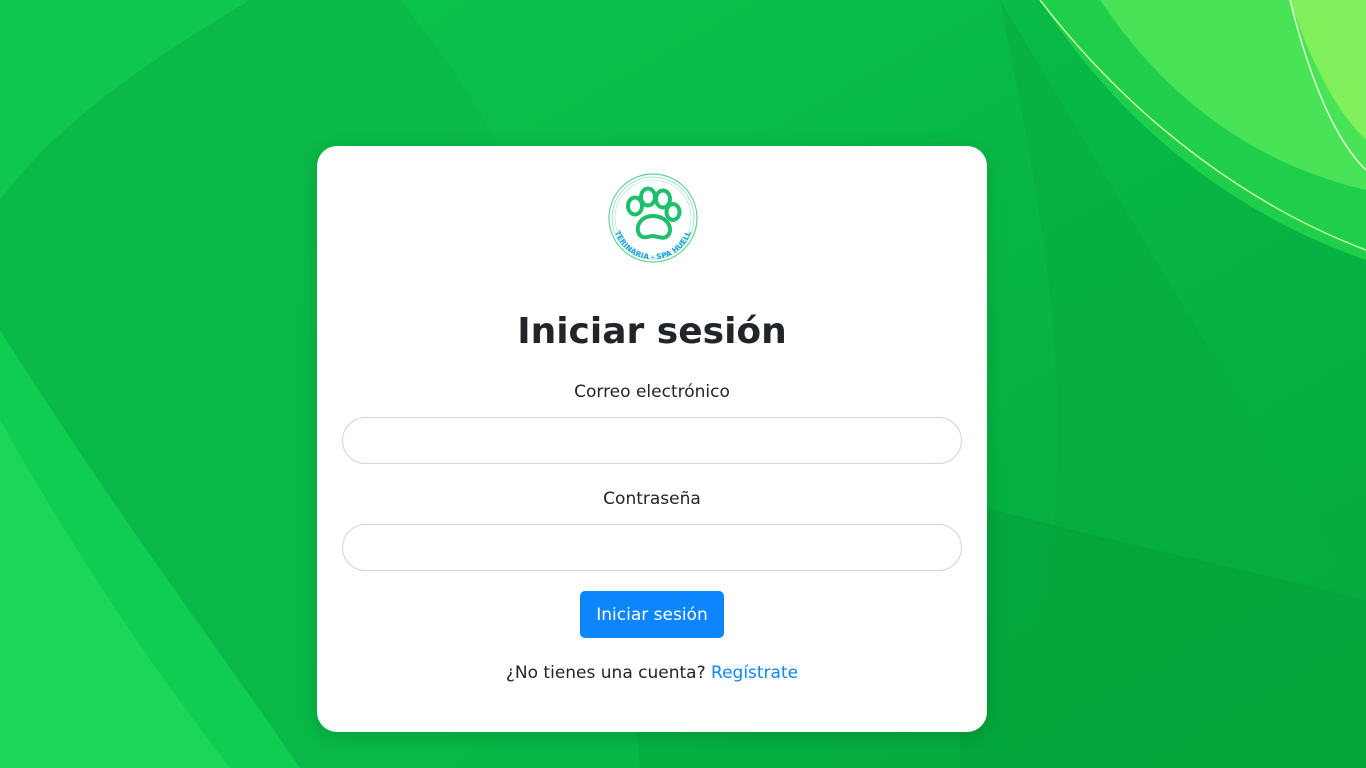 Image resolution: width=1366 pixels, height=768 pixels. What do you see at coordinates (649, 213) in the screenshot?
I see `paw-icon: VETERINARIA - SPA HUELLAS` at bounding box center [649, 213].